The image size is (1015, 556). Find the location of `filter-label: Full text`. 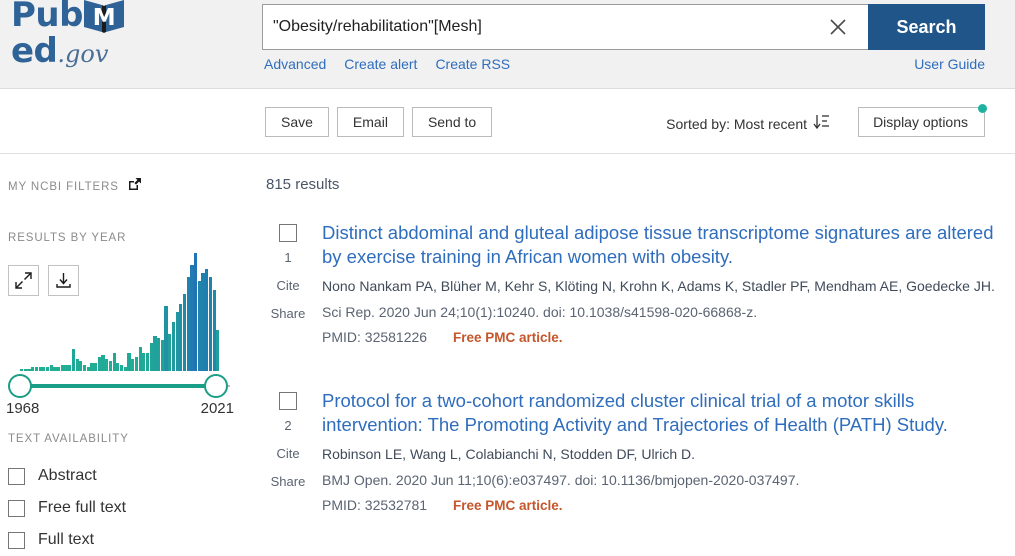

filter-label: Full text is located at coordinates (66, 539).